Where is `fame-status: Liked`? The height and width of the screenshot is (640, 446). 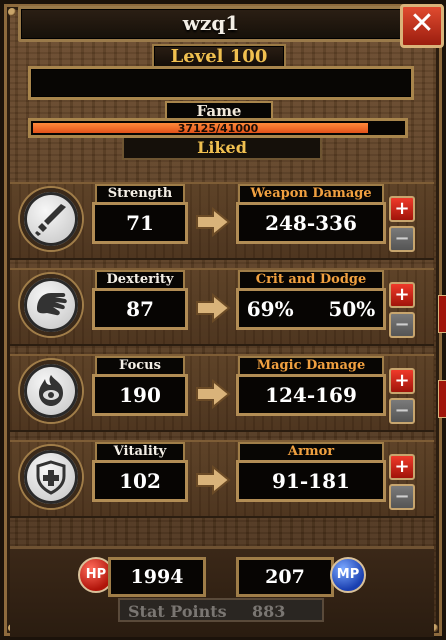 fame-status: Liked is located at coordinates (222, 149).